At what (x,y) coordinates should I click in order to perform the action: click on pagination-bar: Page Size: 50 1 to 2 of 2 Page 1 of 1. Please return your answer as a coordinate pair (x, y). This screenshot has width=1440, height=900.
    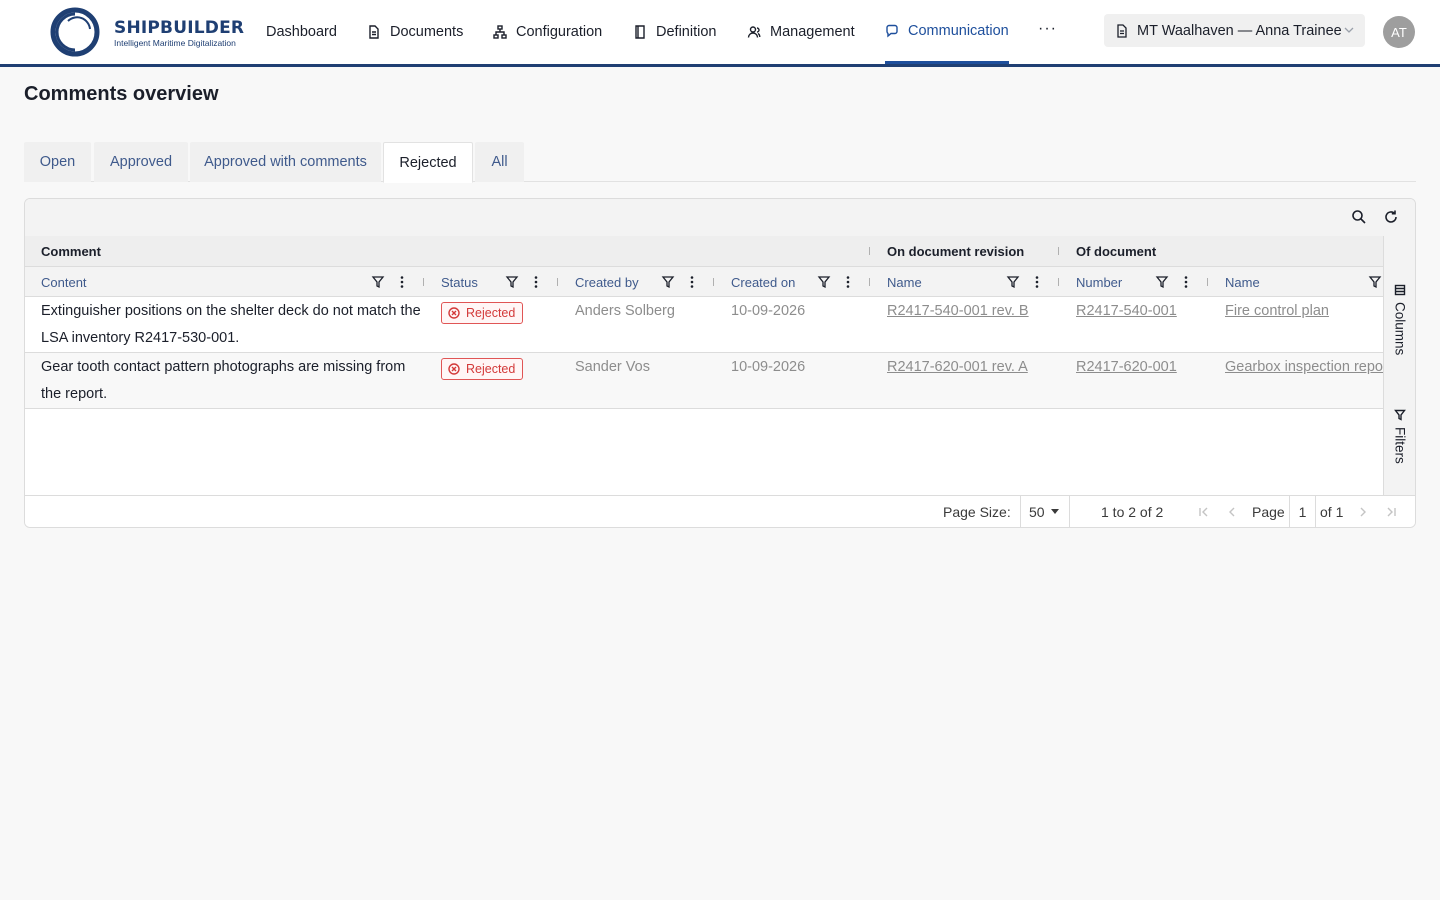
    Looking at the image, I should click on (720, 511).